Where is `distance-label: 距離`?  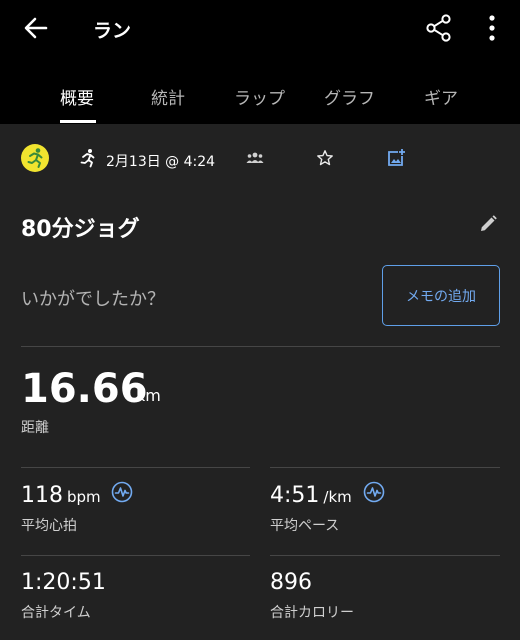
distance-label: 距離 is located at coordinates (35, 428).